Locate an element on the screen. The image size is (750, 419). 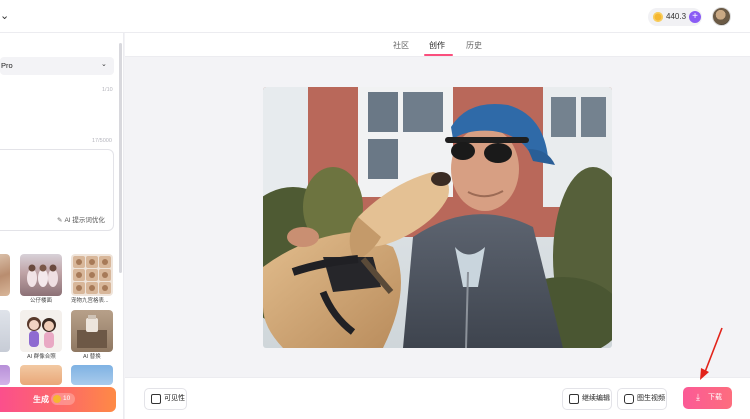
tab-create: 创作 is located at coordinates (437, 45).